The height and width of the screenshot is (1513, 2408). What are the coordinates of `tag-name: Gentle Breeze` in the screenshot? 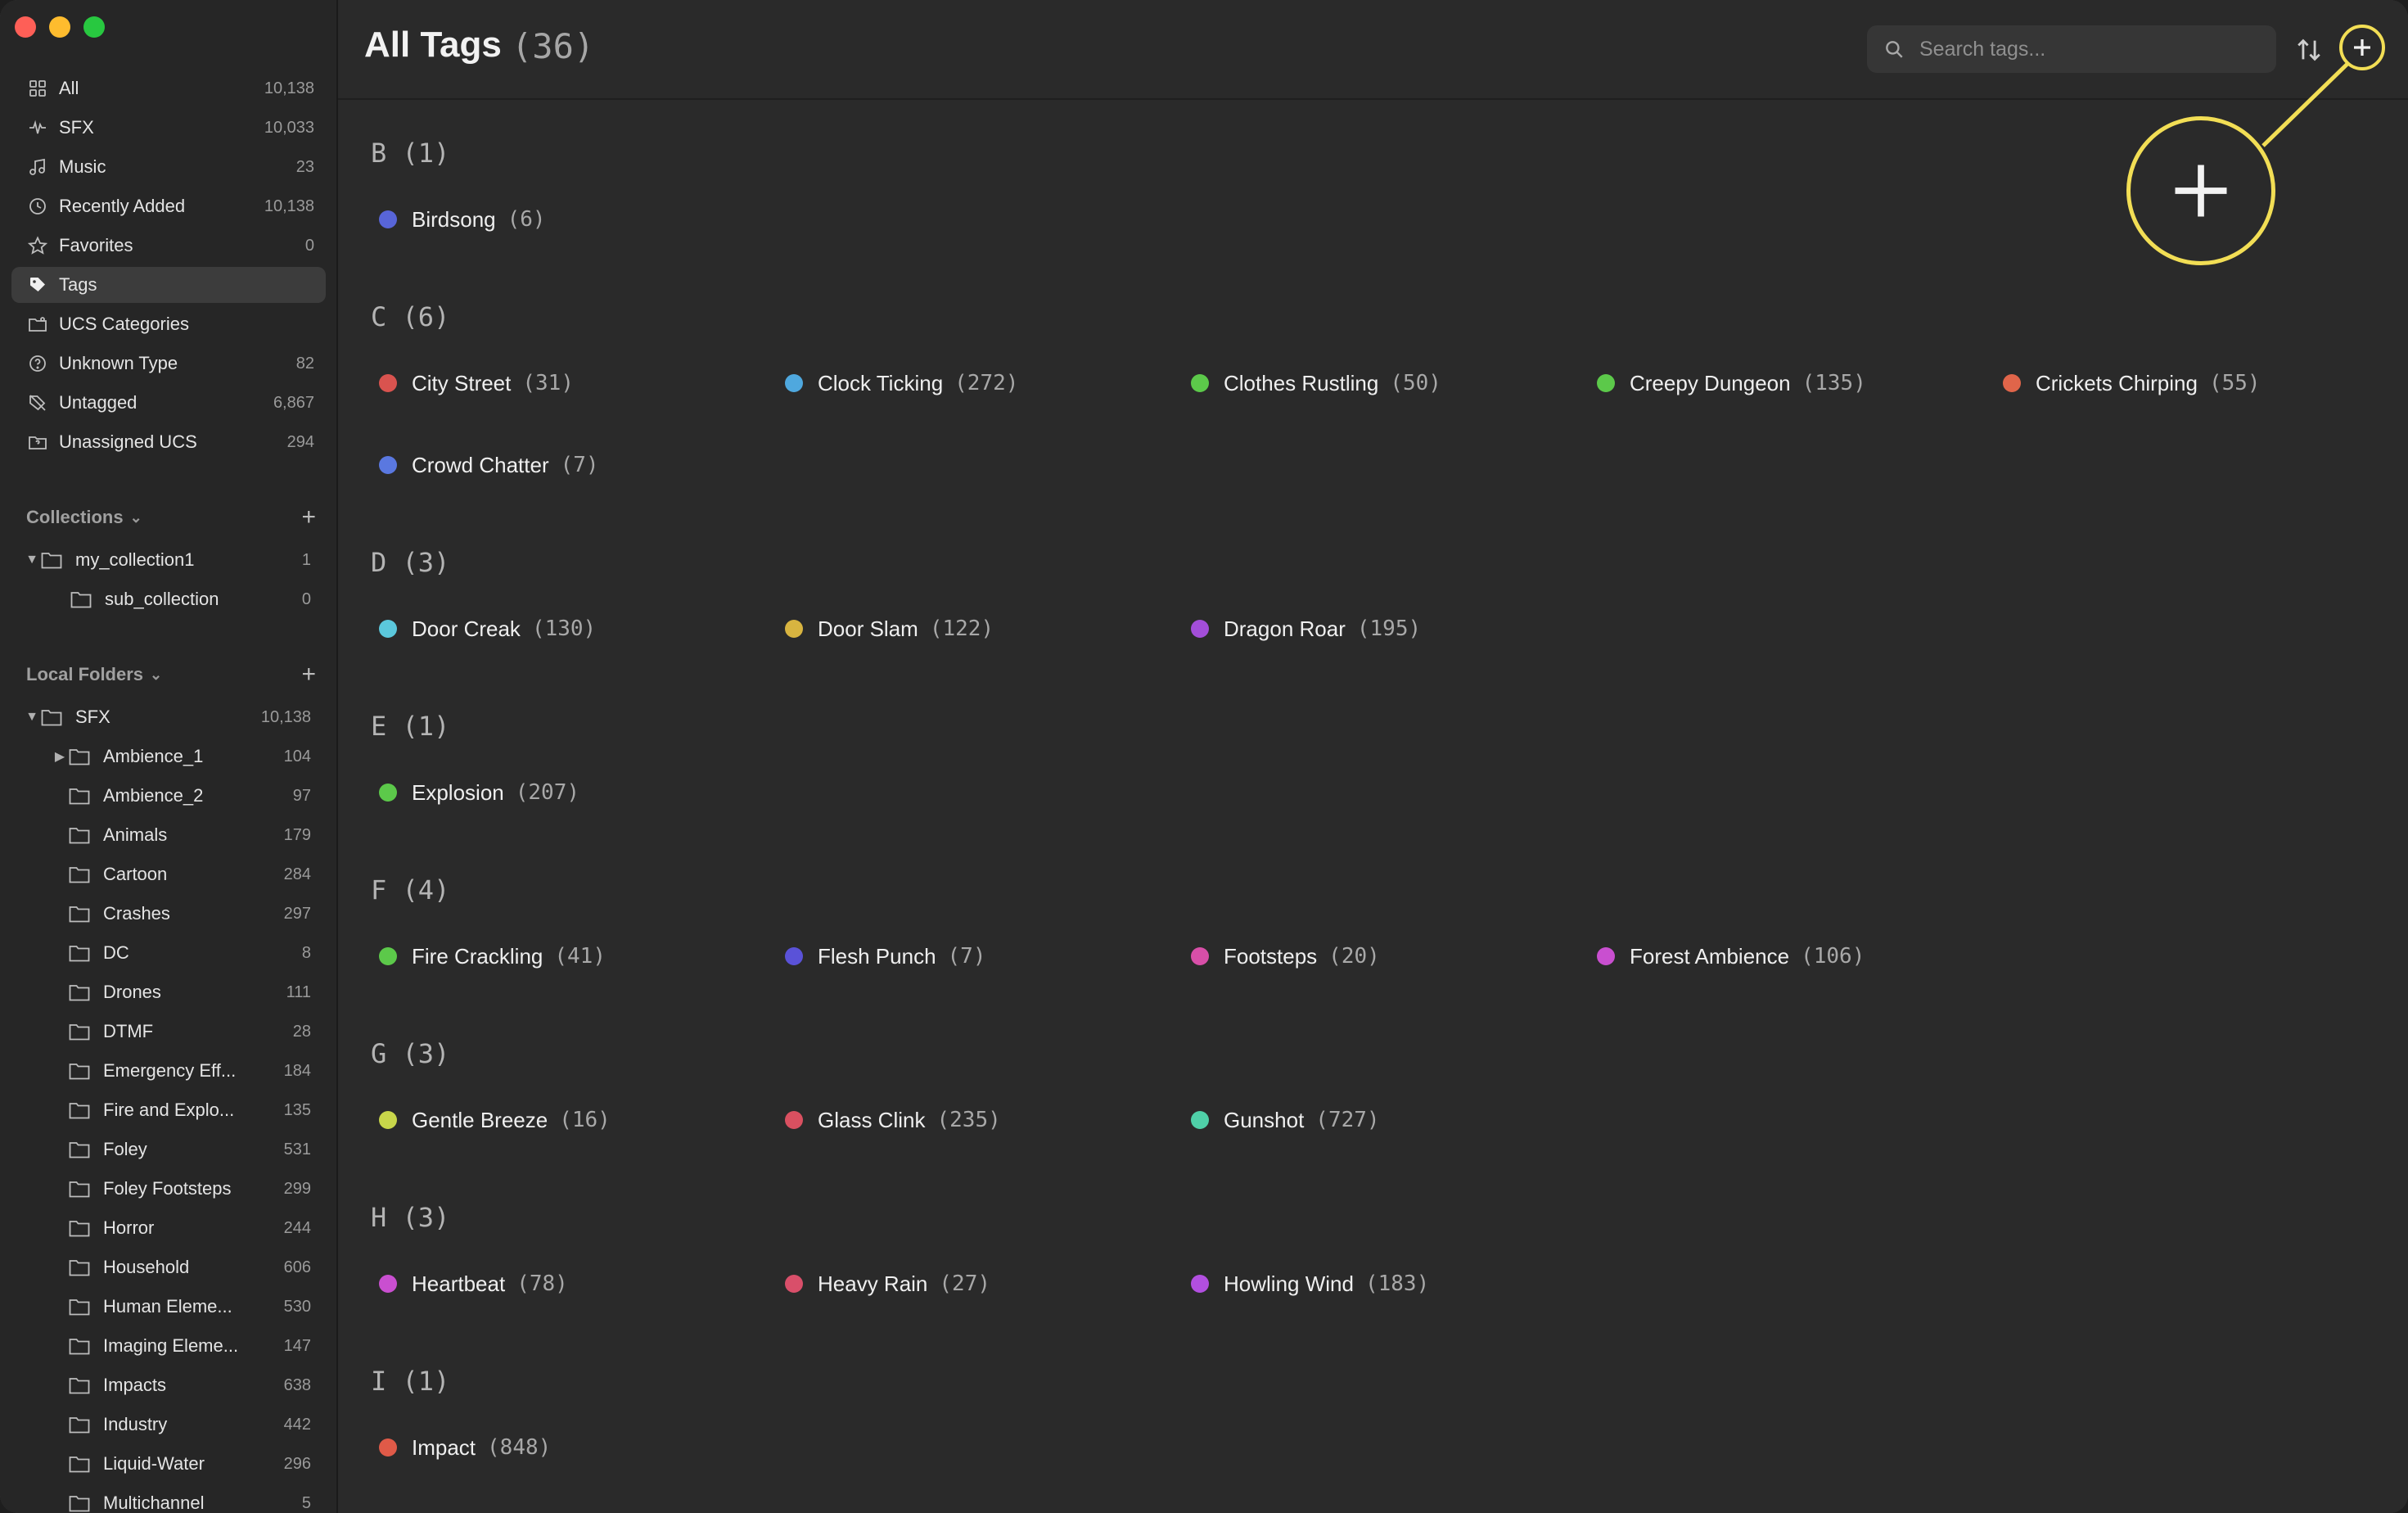 It's located at (480, 1119).